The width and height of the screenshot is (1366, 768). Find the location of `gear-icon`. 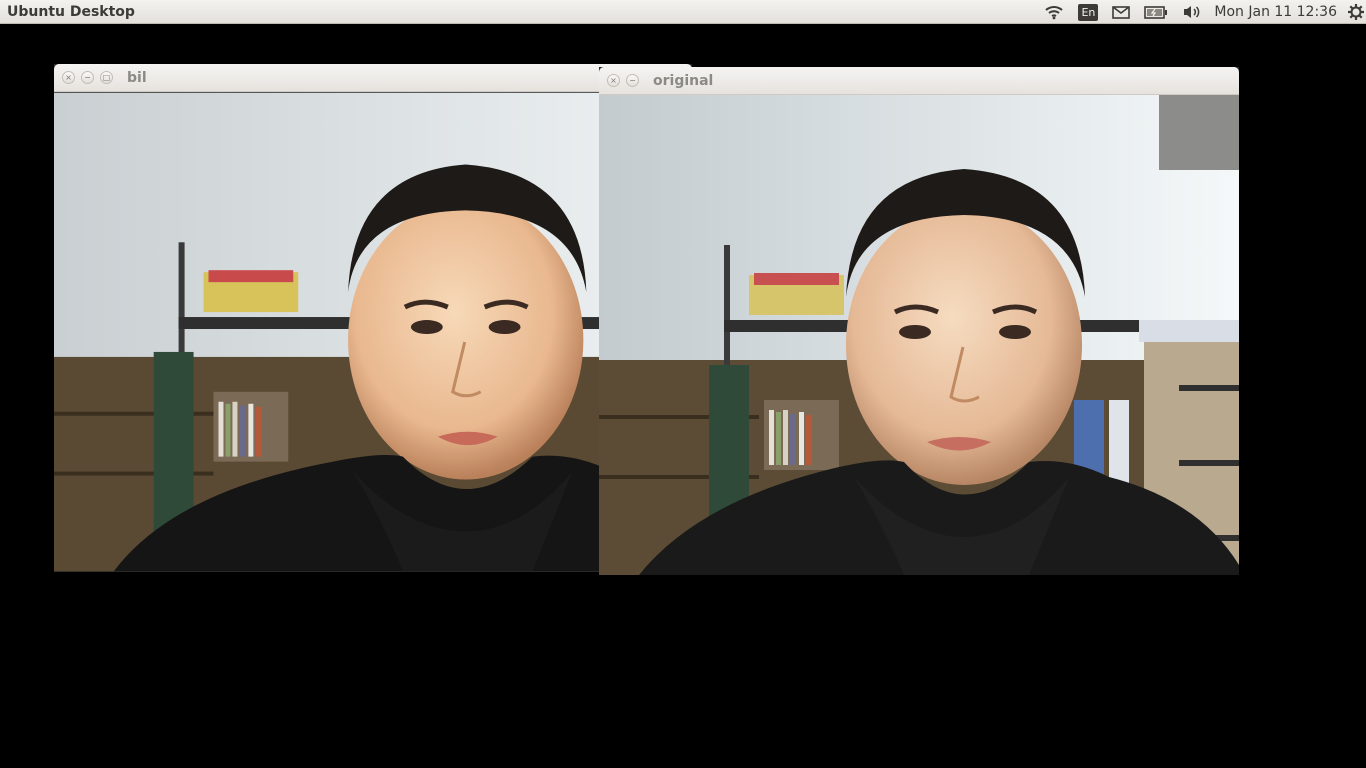

gear-icon is located at coordinates (1356, 12).